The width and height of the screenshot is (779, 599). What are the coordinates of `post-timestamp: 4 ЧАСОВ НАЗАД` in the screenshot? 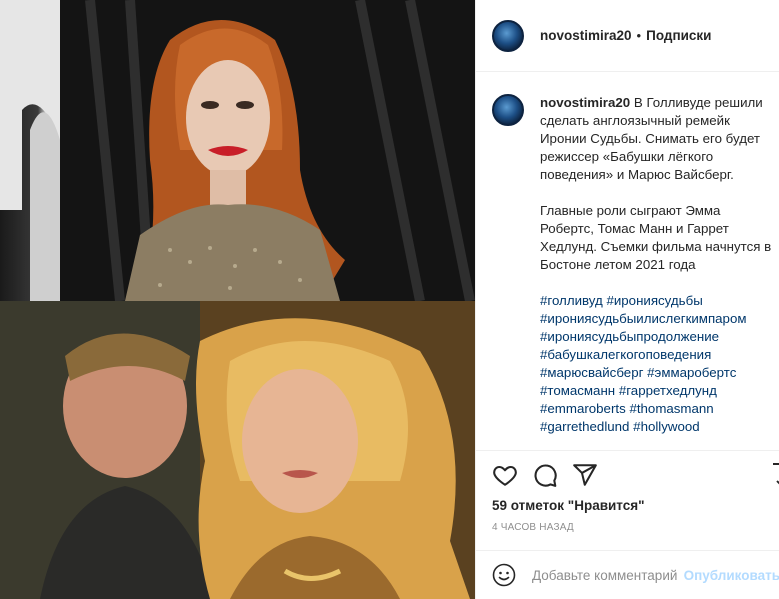 It's located at (533, 527).